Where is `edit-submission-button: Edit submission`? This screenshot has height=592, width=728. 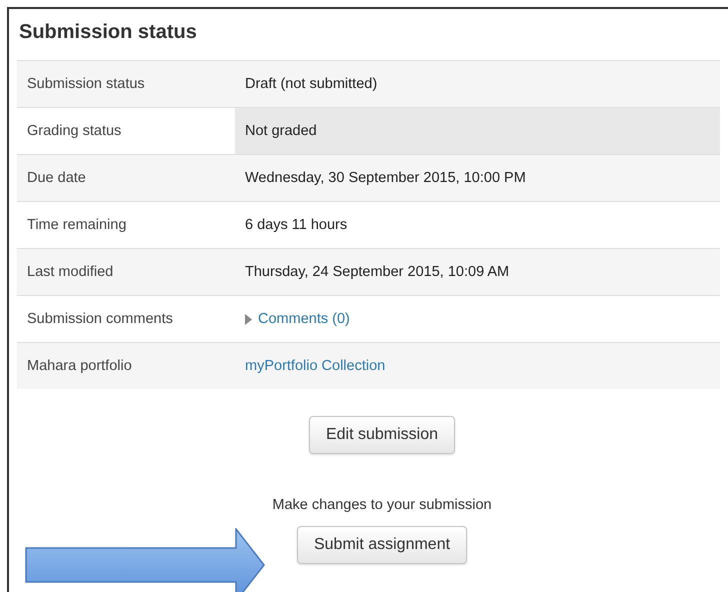 edit-submission-button: Edit submission is located at coordinates (382, 435).